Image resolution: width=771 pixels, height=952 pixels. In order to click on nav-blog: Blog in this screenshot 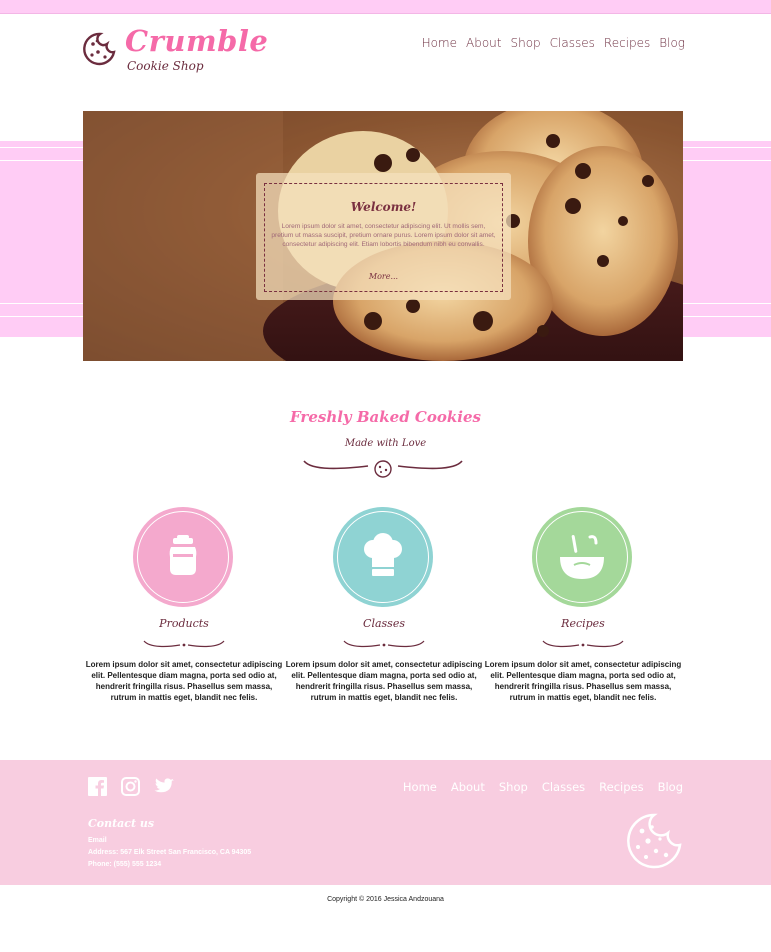, I will do `click(672, 43)`.